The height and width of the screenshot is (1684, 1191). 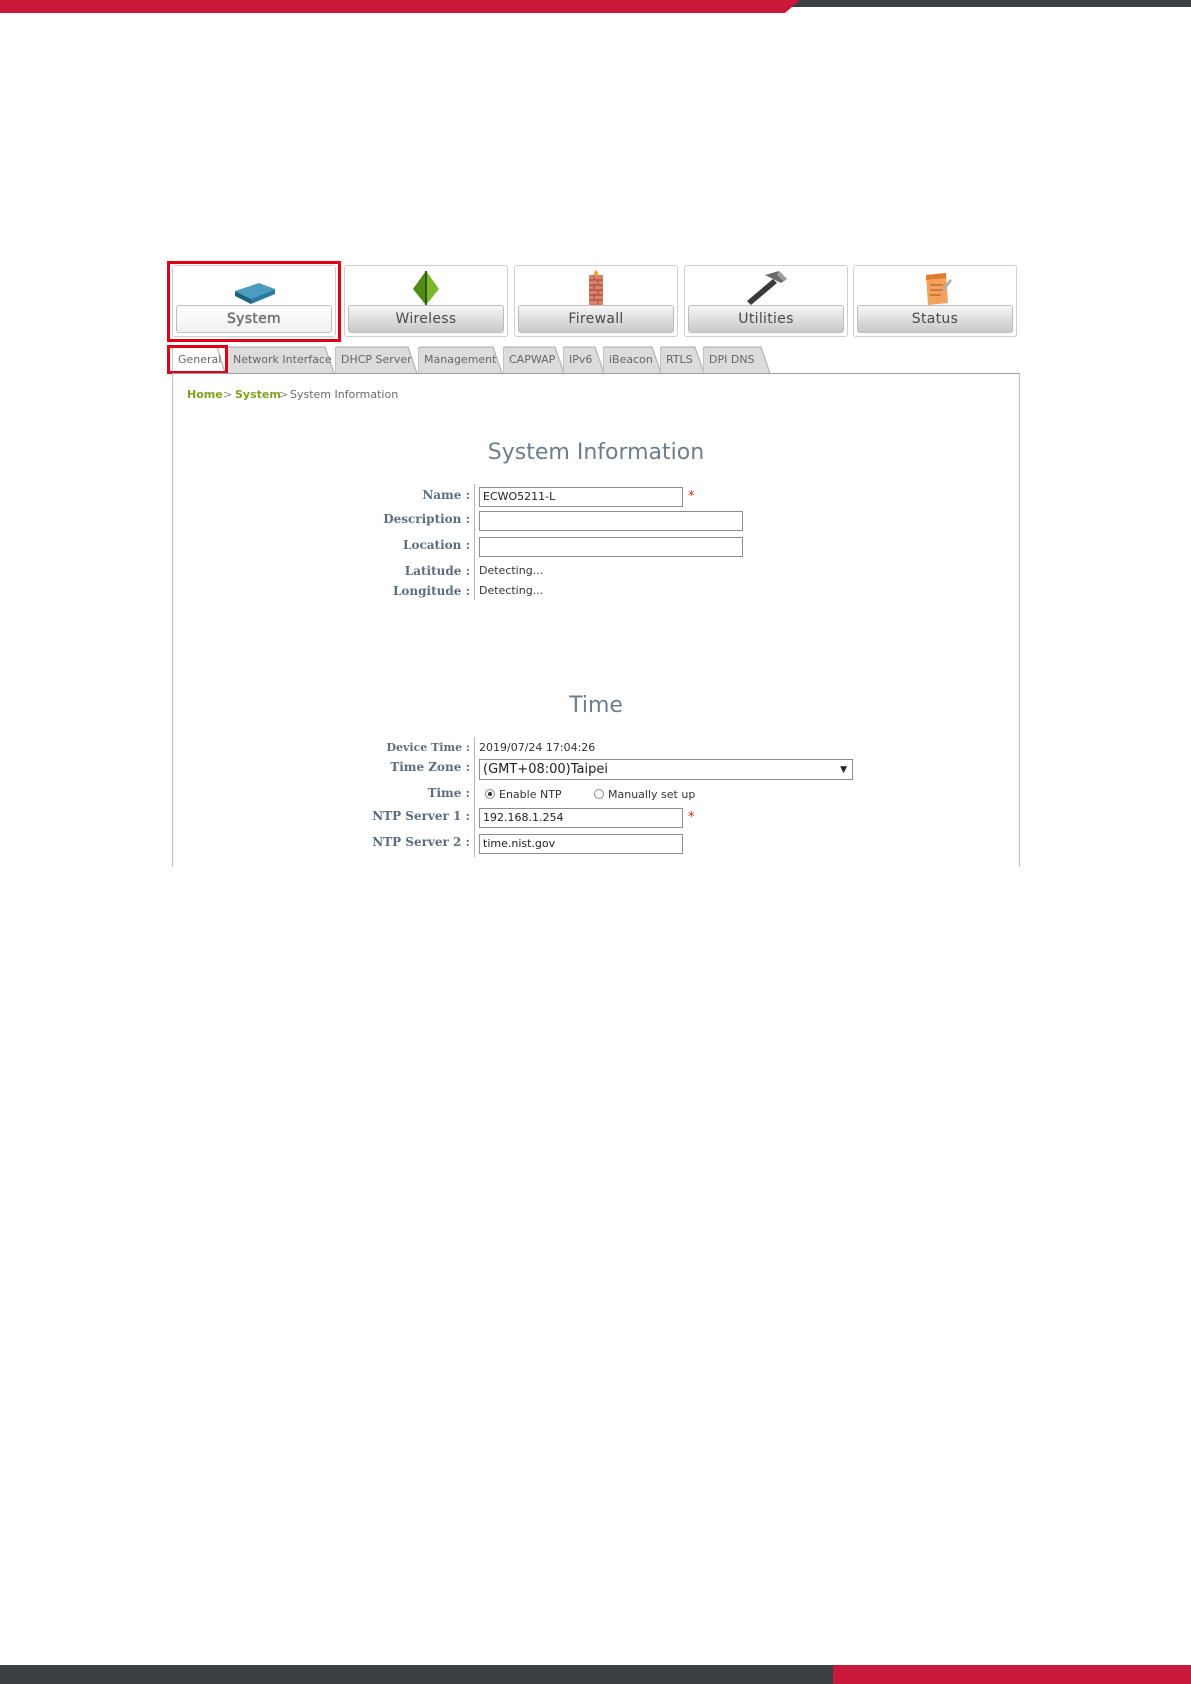 I want to click on tab-dpi-dns-label: DPI DNS, so click(x=732, y=359).